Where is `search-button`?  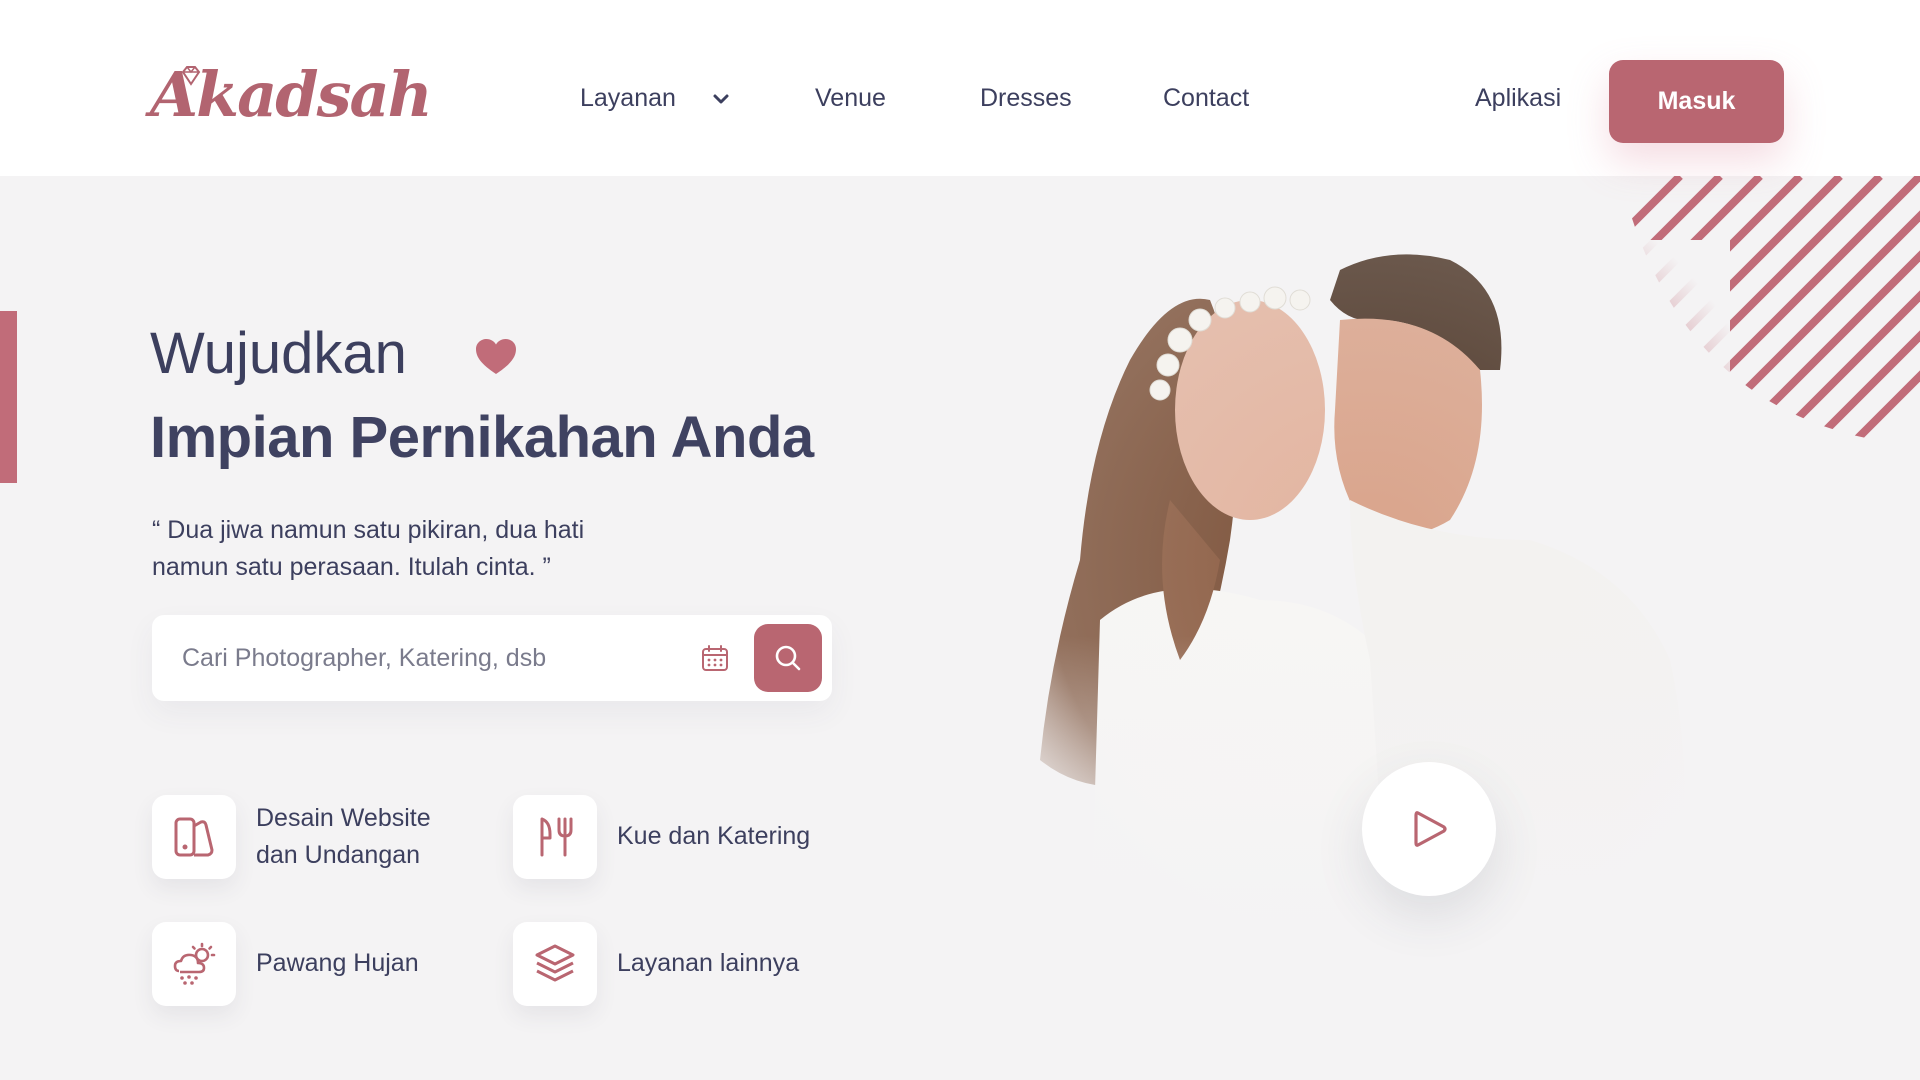
search-button is located at coordinates (788, 658).